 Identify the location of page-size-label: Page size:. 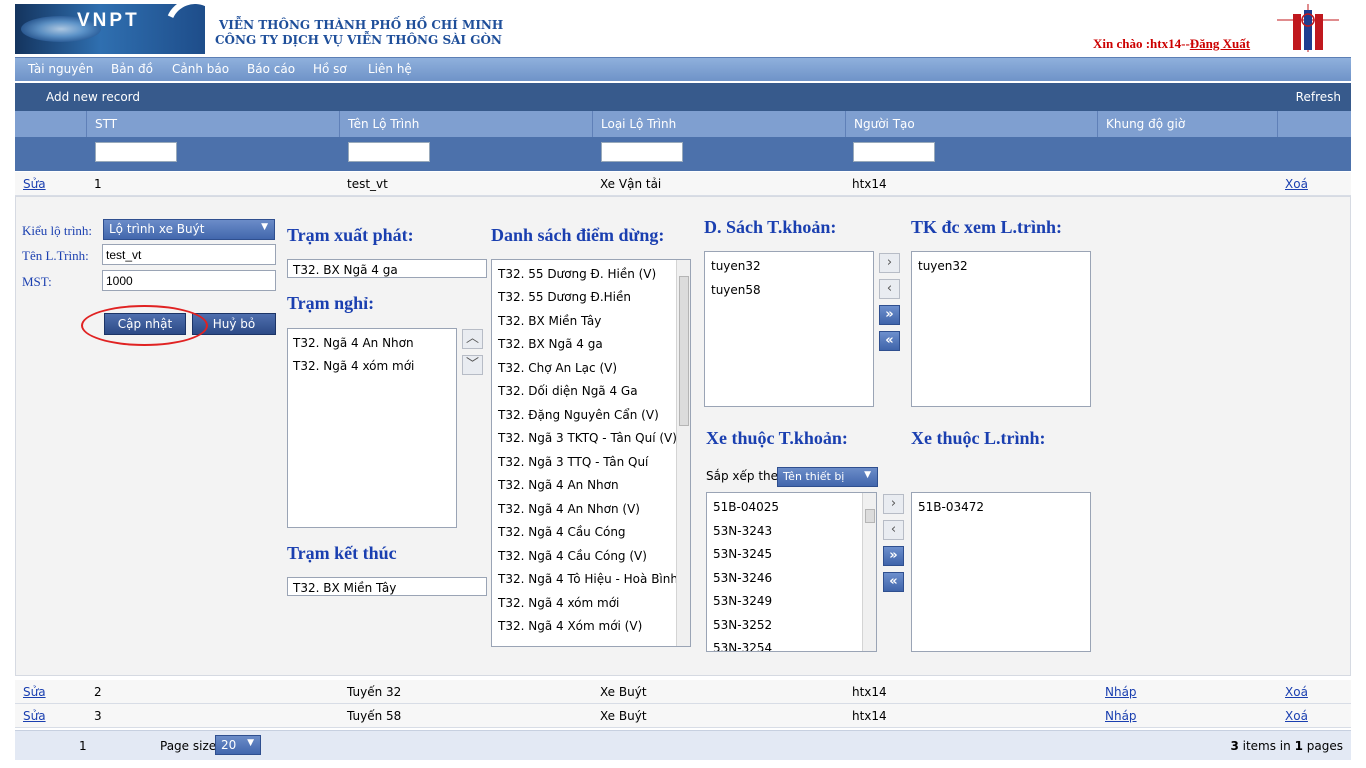
(190, 746).